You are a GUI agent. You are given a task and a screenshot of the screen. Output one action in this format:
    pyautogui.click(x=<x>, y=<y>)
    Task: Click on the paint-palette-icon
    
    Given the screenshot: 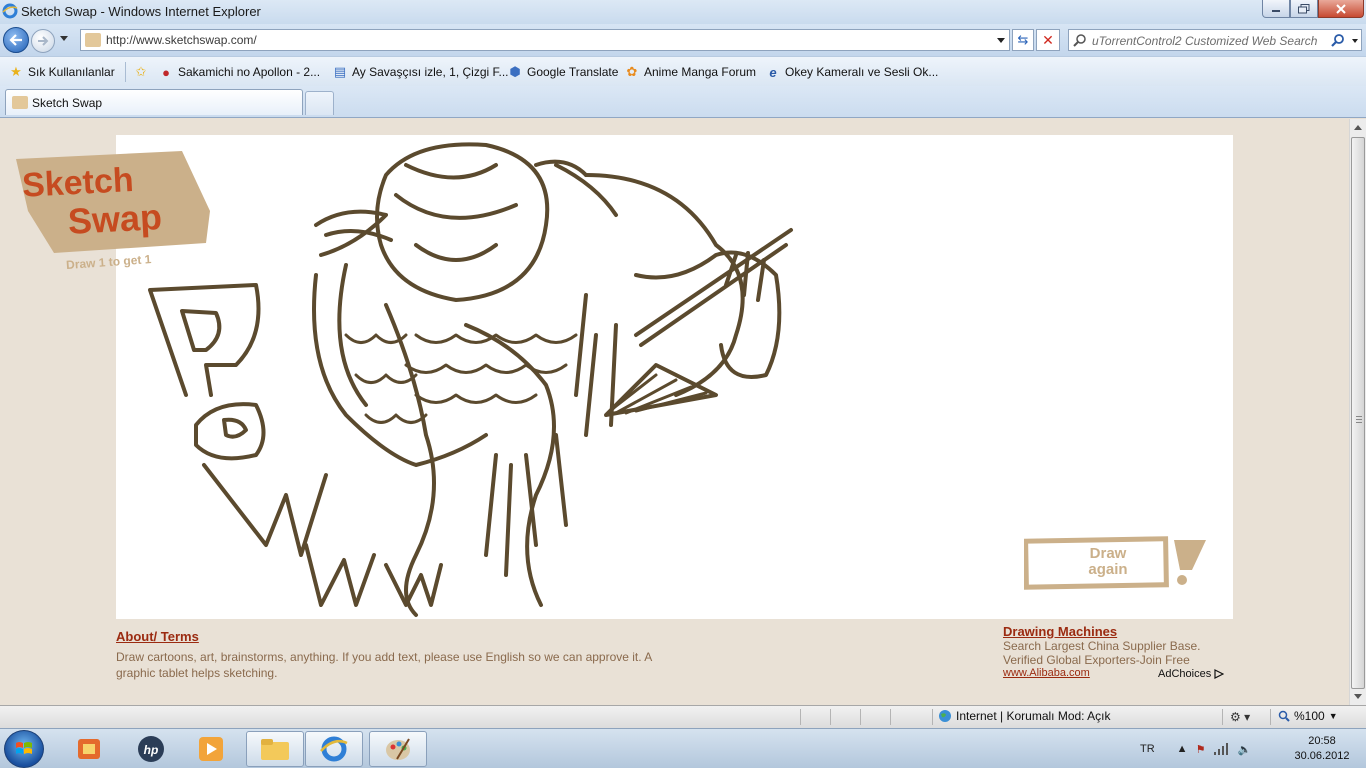 What is the action you would take?
    pyautogui.click(x=398, y=749)
    